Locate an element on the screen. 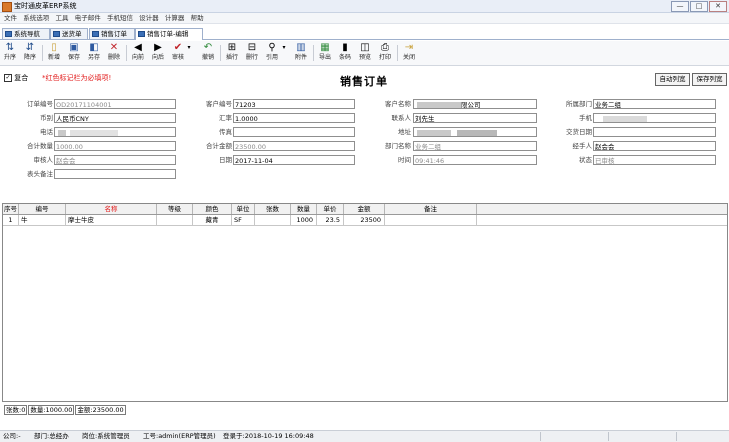  status-user: 工号:admin(ERP管理员) is located at coordinates (179, 436).